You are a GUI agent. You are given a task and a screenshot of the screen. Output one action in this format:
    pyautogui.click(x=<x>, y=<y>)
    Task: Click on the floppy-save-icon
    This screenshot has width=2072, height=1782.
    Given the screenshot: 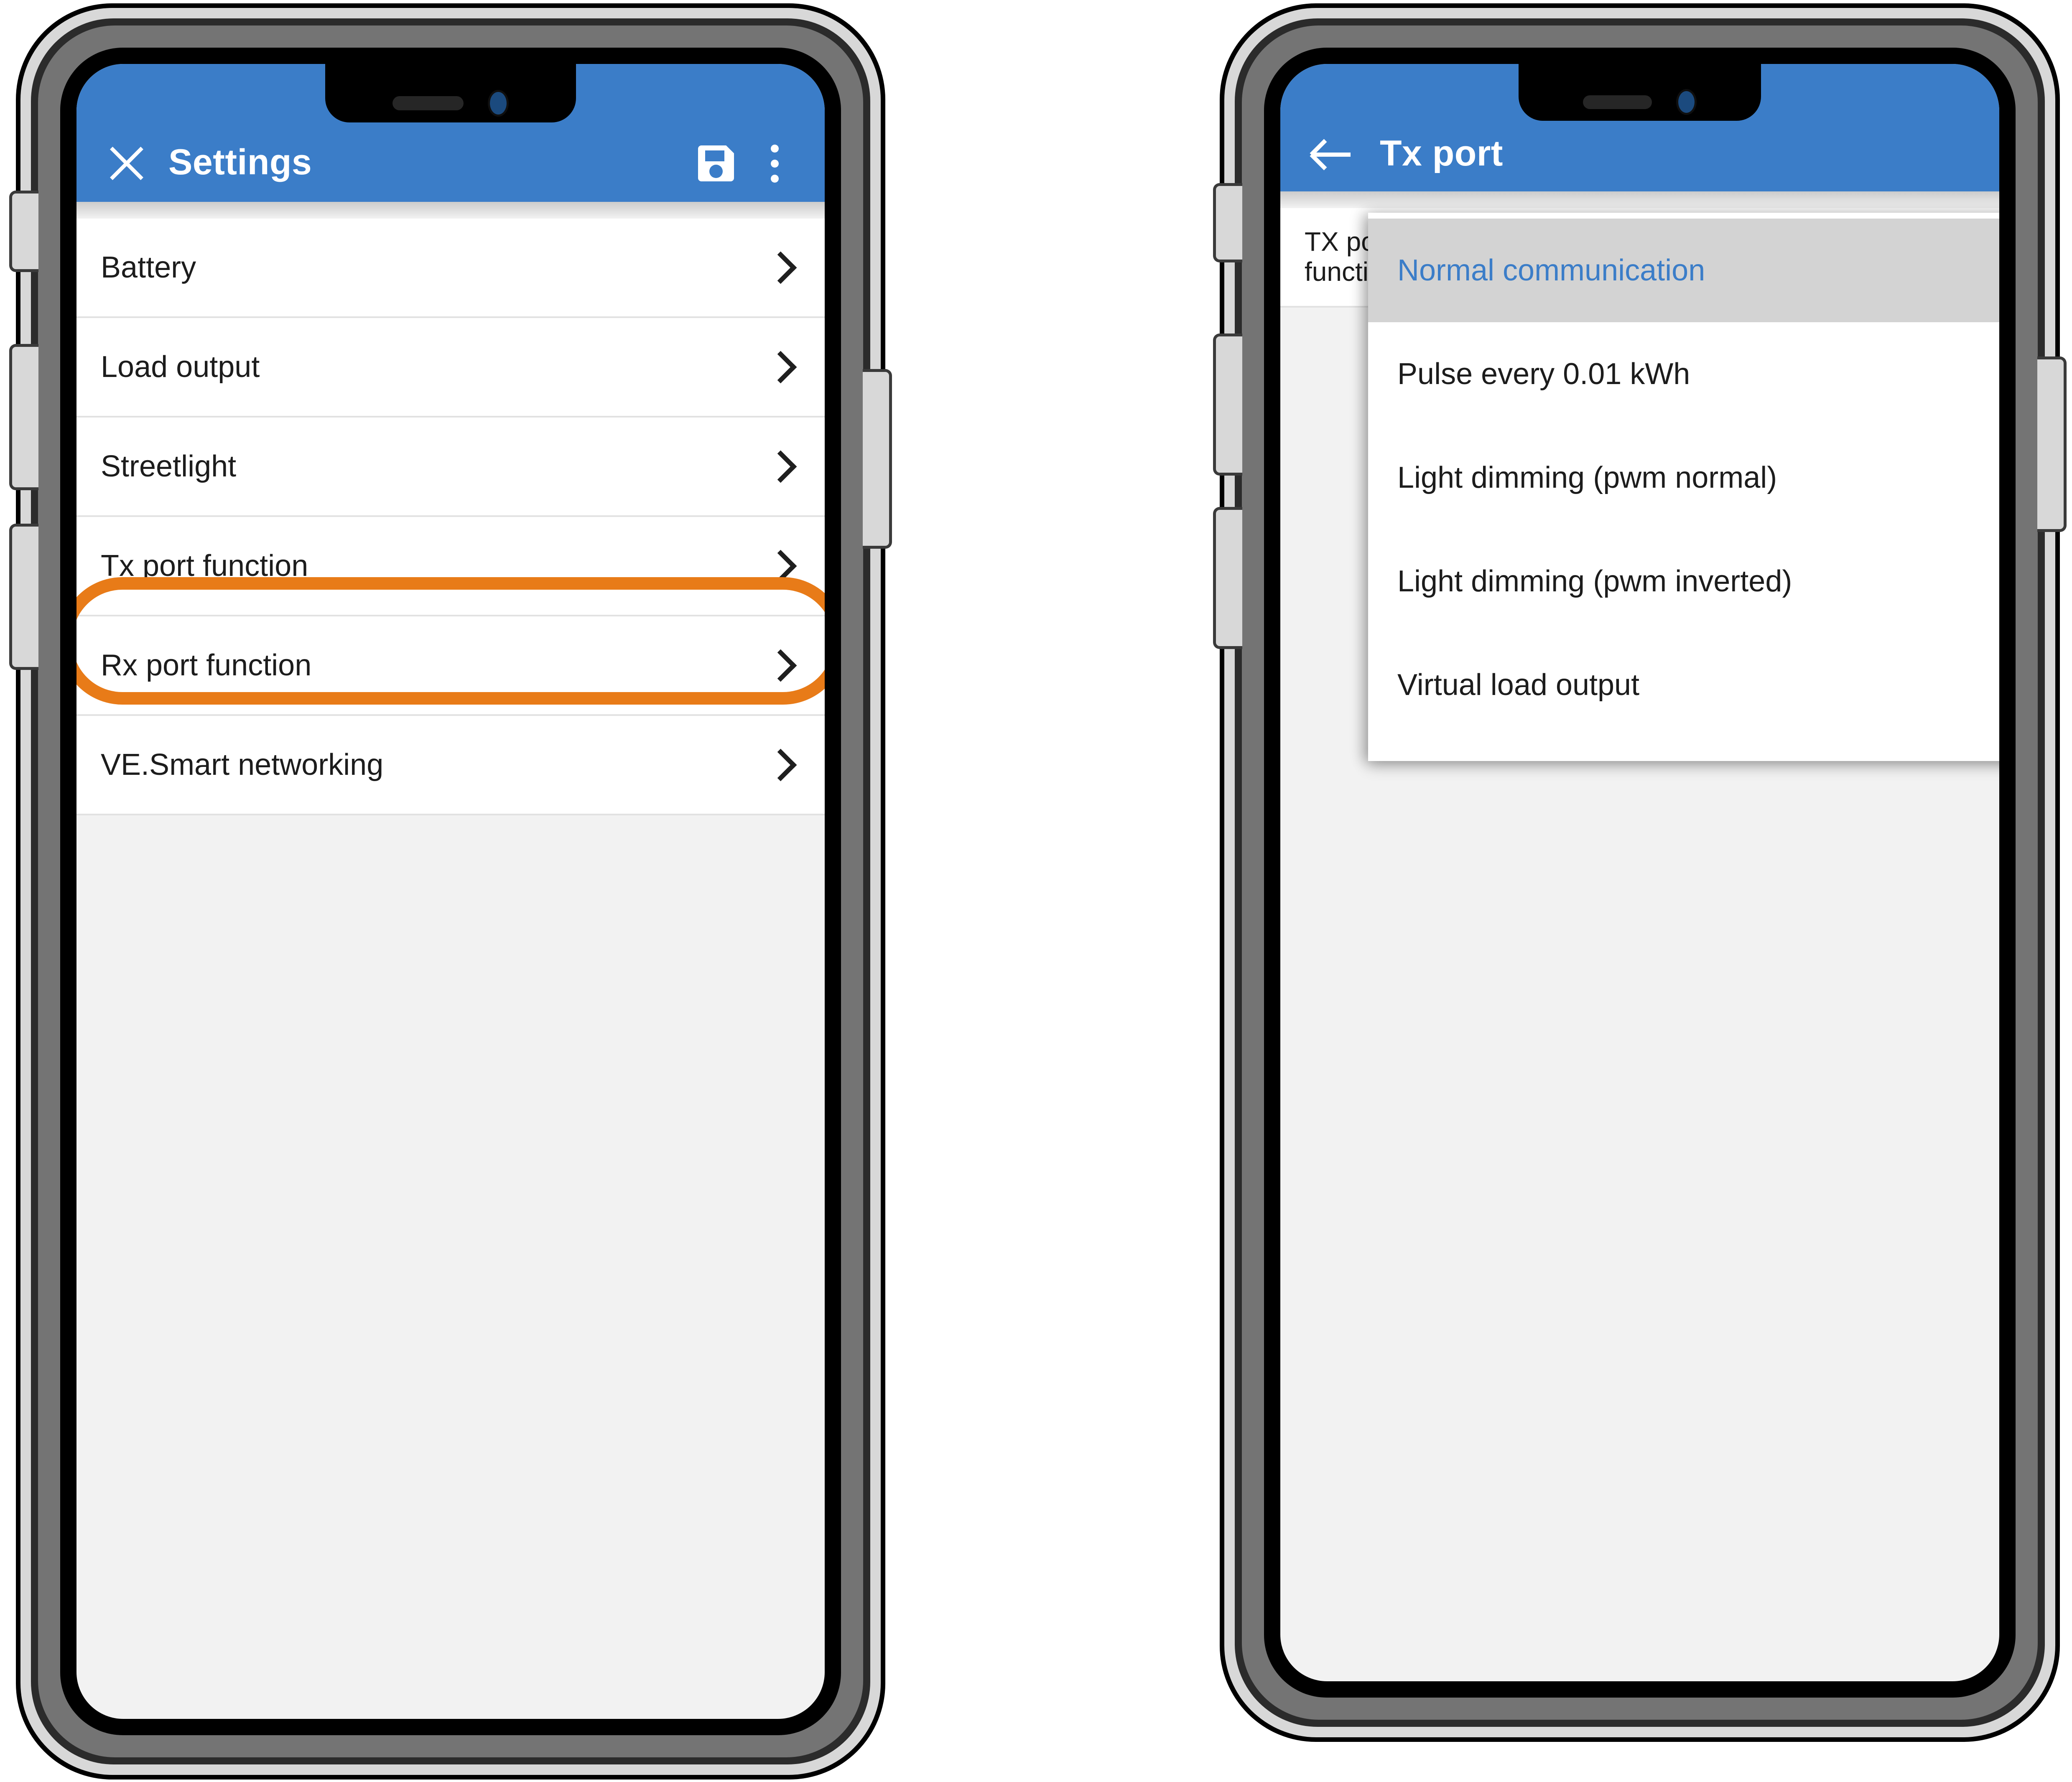 What is the action you would take?
    pyautogui.click(x=716, y=163)
    